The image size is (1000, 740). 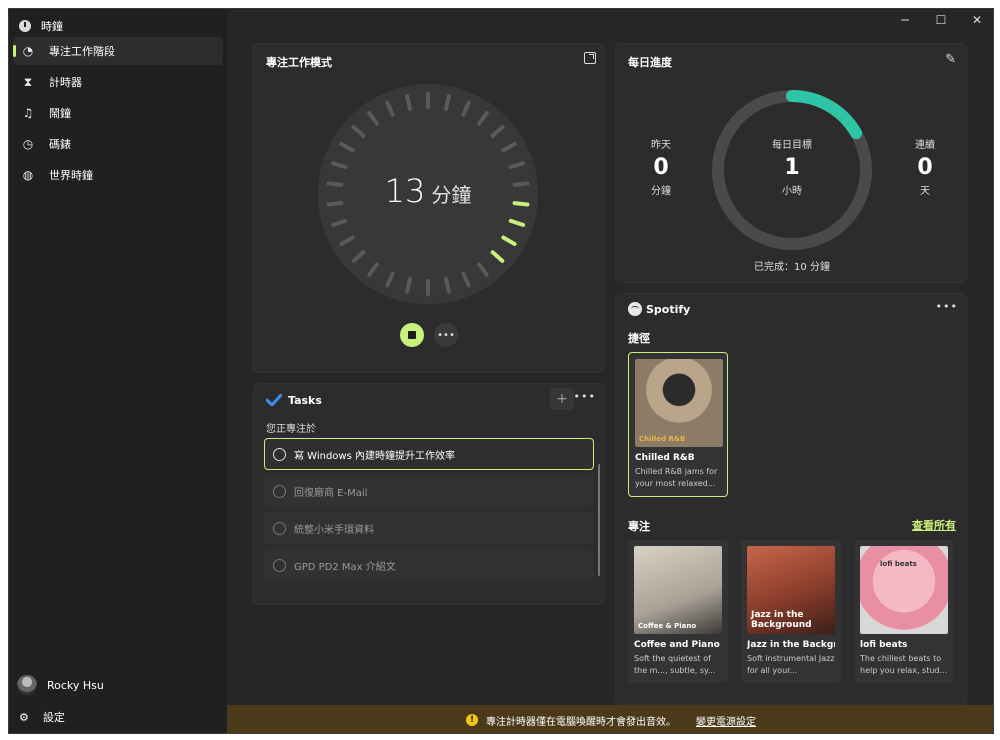 I want to click on close-button: ✕, so click(x=976, y=20).